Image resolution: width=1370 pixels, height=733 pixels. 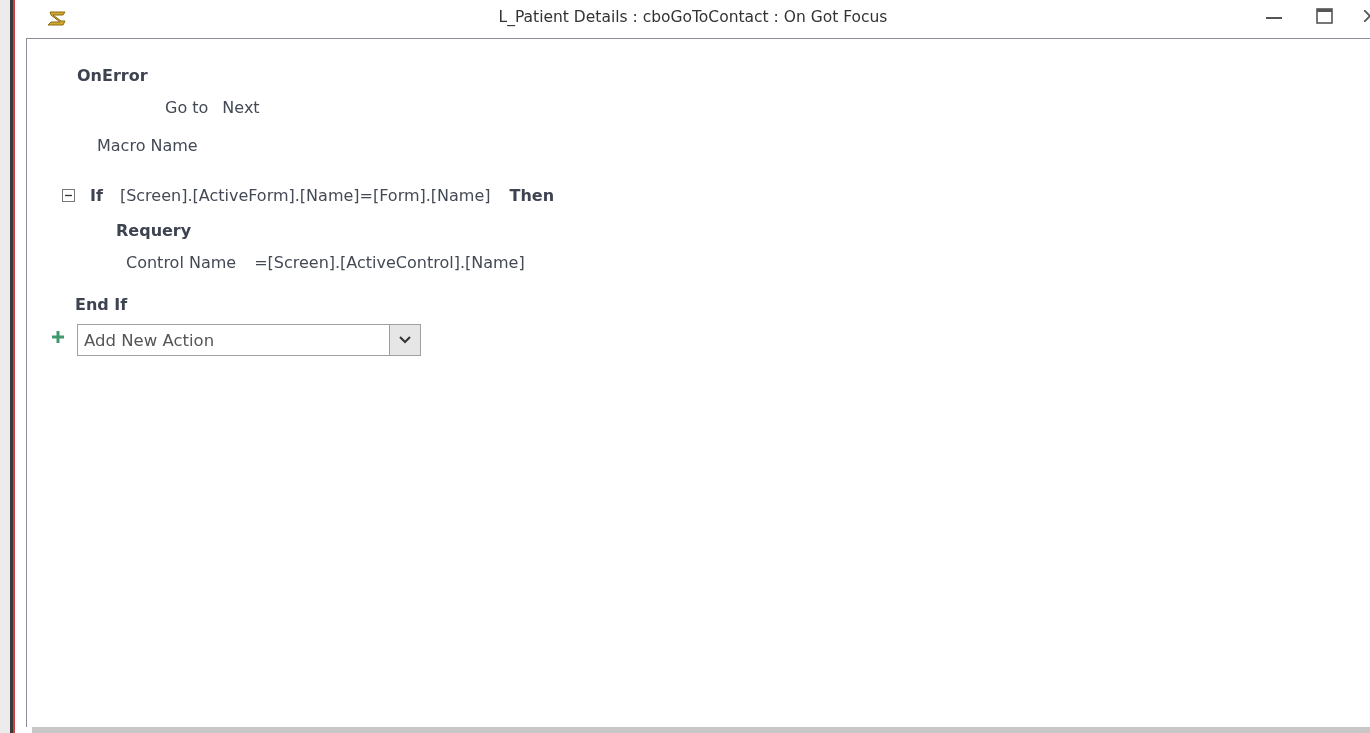 What do you see at coordinates (693, 17) in the screenshot?
I see `window-title: L_Patient Details : cboGoToContact : On Got Focus` at bounding box center [693, 17].